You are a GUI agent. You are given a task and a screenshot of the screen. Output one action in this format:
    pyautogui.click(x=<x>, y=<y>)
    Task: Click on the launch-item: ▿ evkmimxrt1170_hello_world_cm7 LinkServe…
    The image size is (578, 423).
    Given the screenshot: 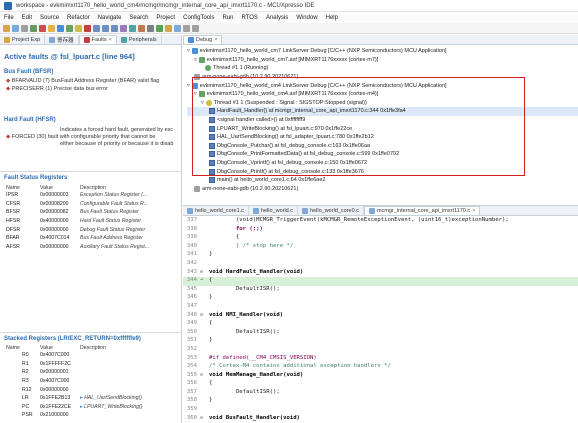 What is the action you would take?
    pyautogui.click(x=382, y=51)
    